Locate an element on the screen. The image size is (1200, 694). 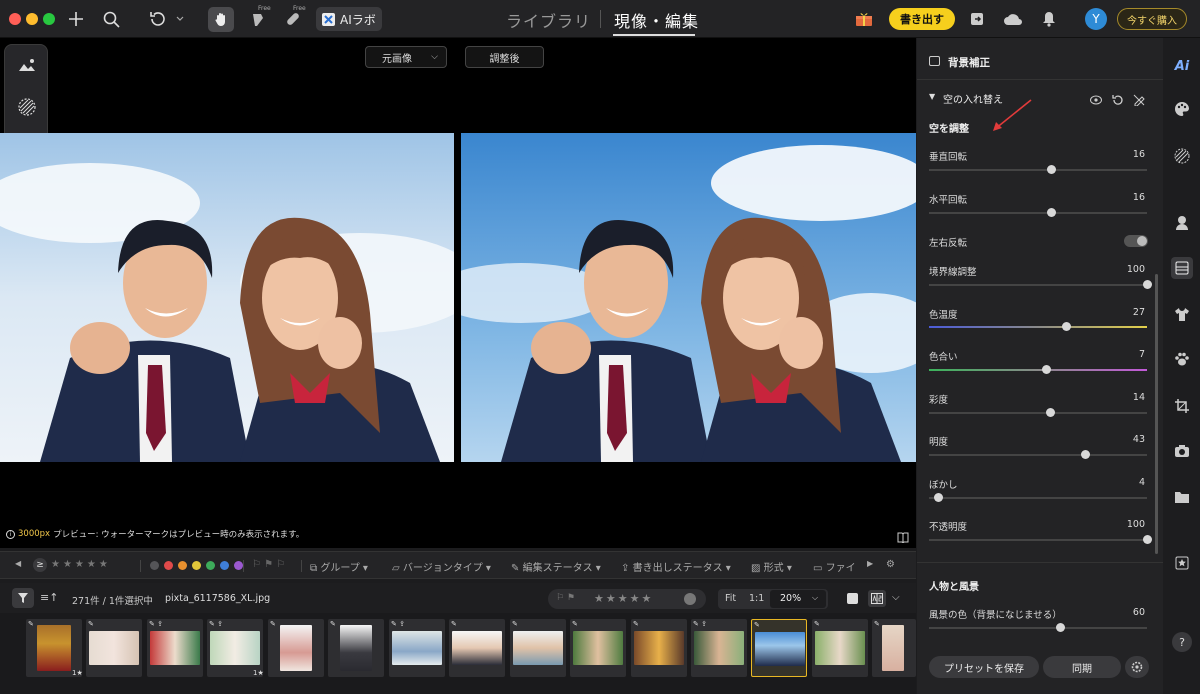
landscape-color-slider is located at coordinates (1038, 627).